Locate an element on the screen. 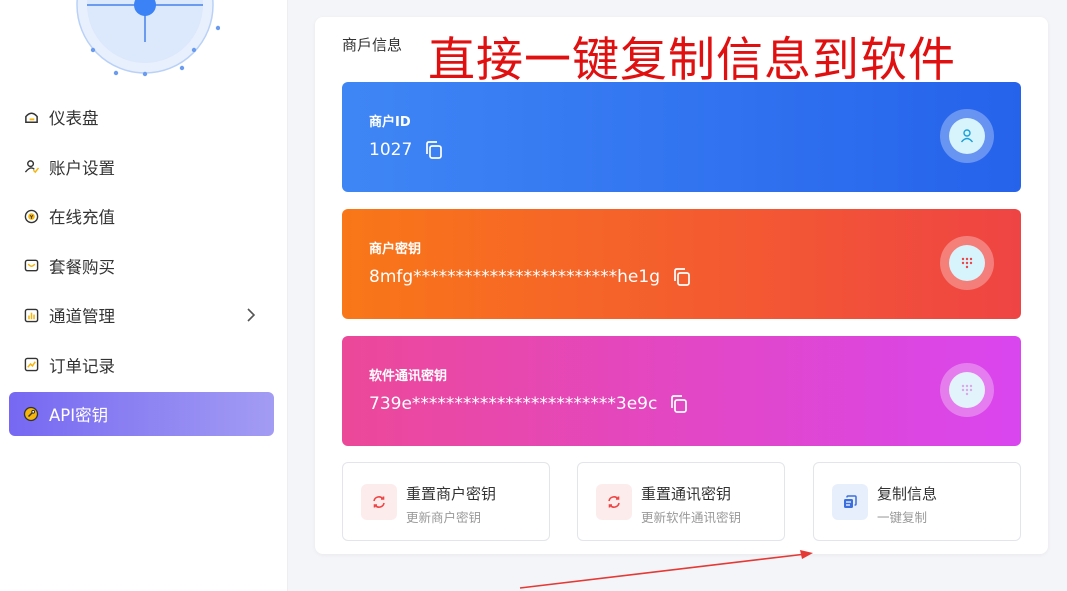 The height and width of the screenshot is (591, 1067). copy-info-button: 复制信息 一键复制 is located at coordinates (917, 501).